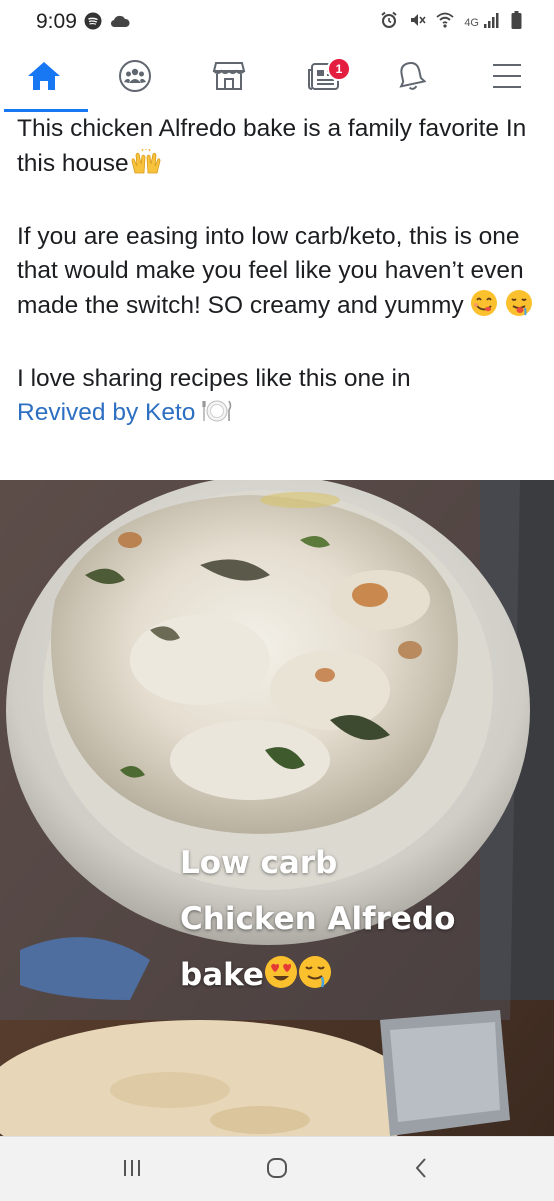 This screenshot has width=554, height=1201. What do you see at coordinates (516, 22) in the screenshot?
I see `battery-icon` at bounding box center [516, 22].